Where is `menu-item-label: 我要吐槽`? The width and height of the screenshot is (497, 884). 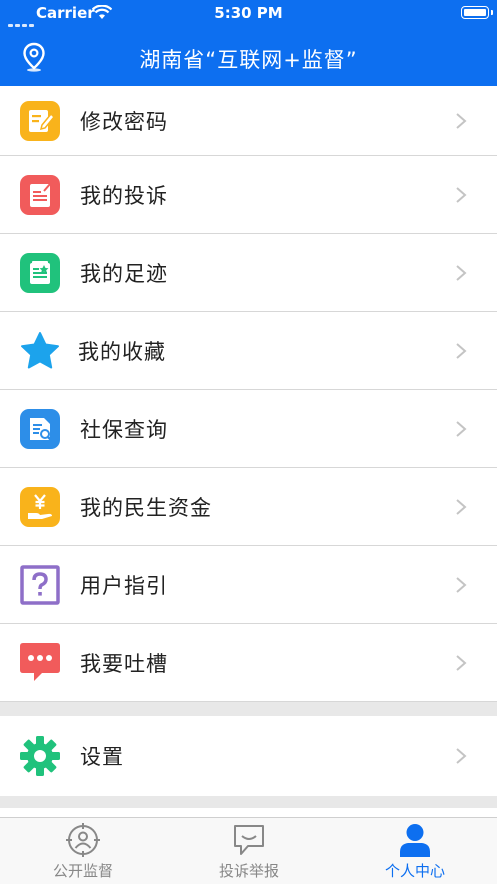 menu-item-label: 我要吐槽 is located at coordinates (124, 663).